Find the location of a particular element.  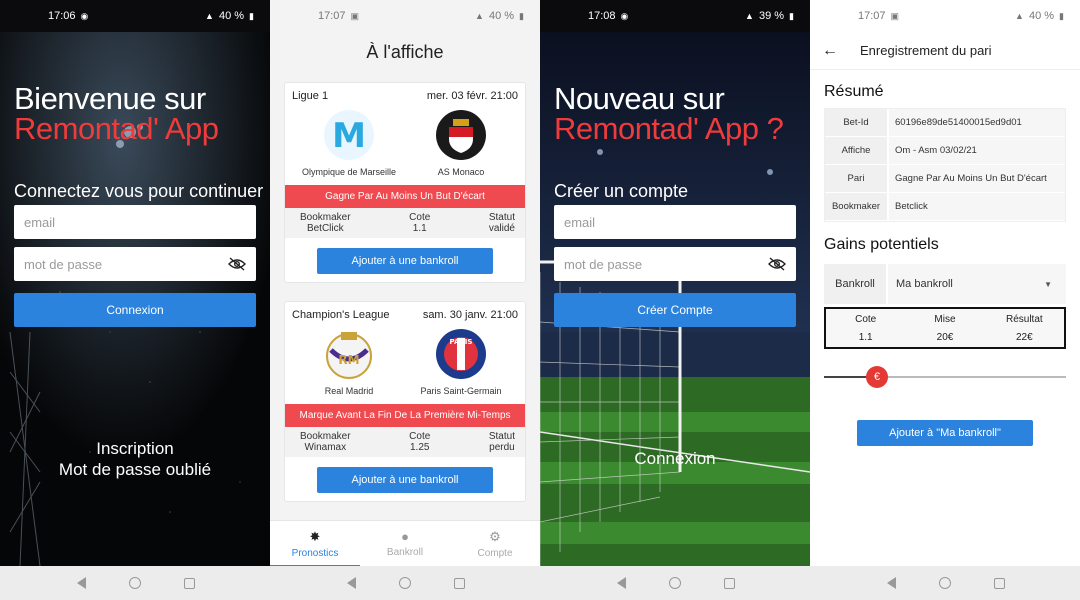

cote-label: Cote is located at coordinates (420, 436).